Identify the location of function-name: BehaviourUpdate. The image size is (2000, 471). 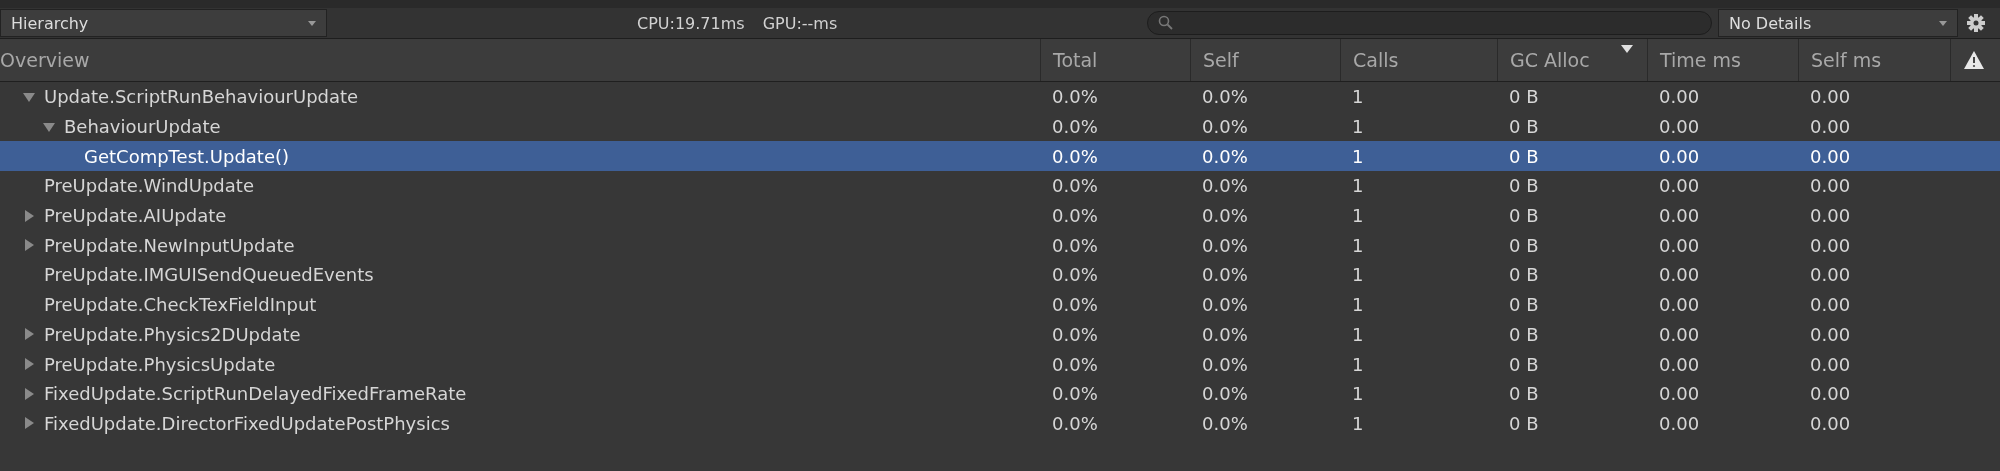
(142, 127).